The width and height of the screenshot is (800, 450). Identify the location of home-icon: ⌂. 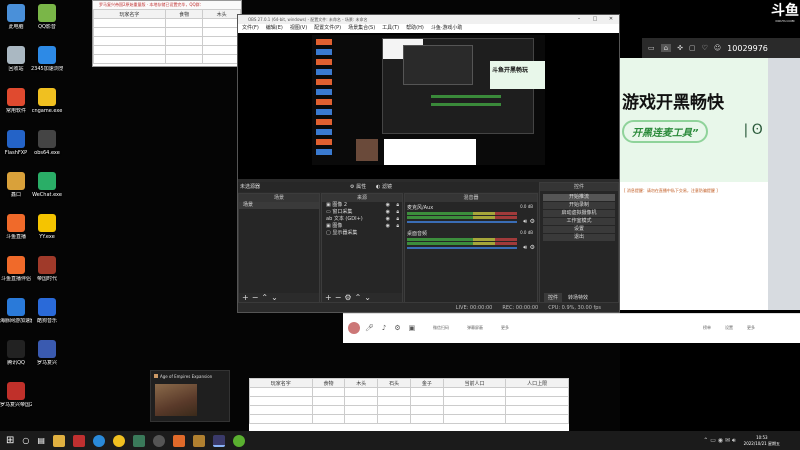
(666, 48).